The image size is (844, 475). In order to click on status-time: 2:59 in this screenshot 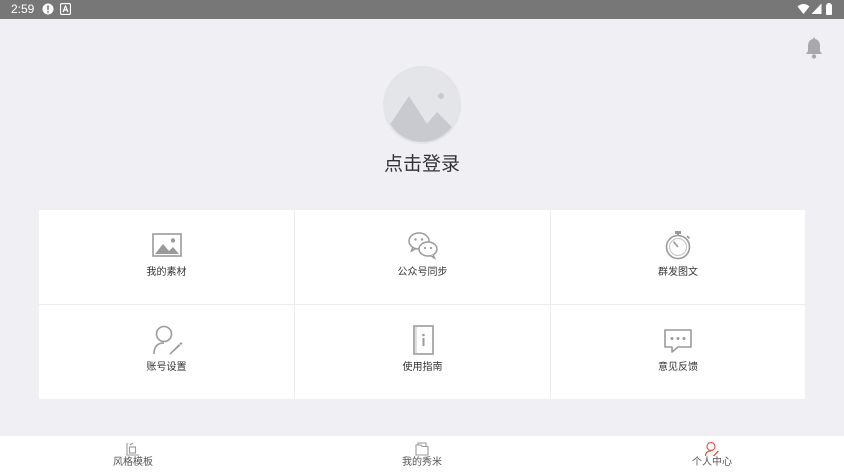, I will do `click(23, 9)`.